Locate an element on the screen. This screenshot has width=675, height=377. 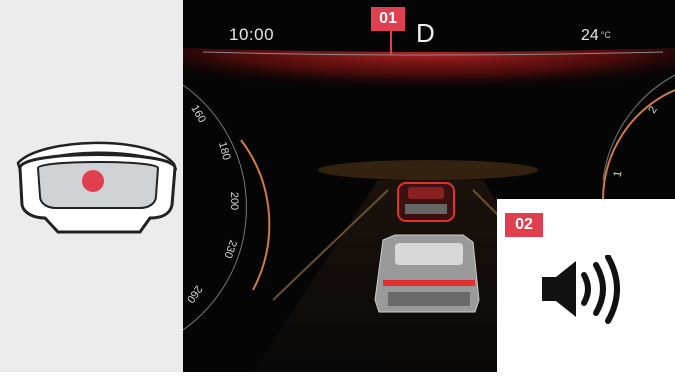
own-vehicle is located at coordinates (427, 273).